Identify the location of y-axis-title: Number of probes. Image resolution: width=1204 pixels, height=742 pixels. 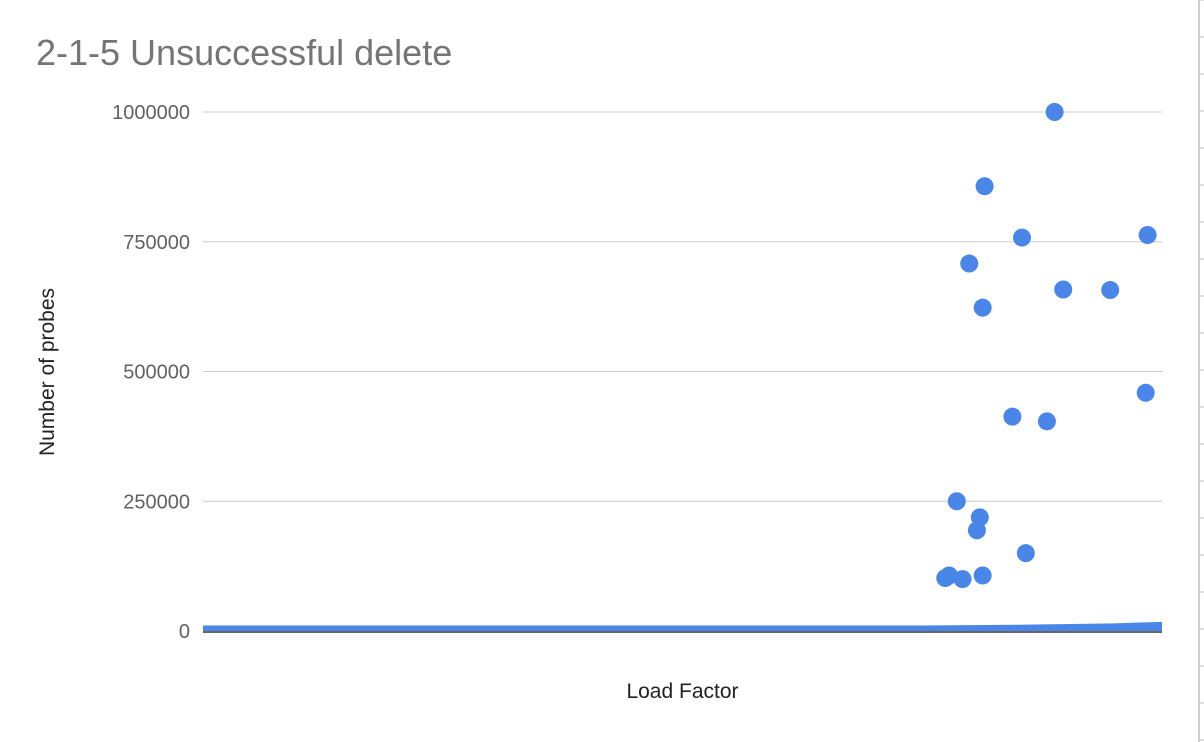
(47, 372).